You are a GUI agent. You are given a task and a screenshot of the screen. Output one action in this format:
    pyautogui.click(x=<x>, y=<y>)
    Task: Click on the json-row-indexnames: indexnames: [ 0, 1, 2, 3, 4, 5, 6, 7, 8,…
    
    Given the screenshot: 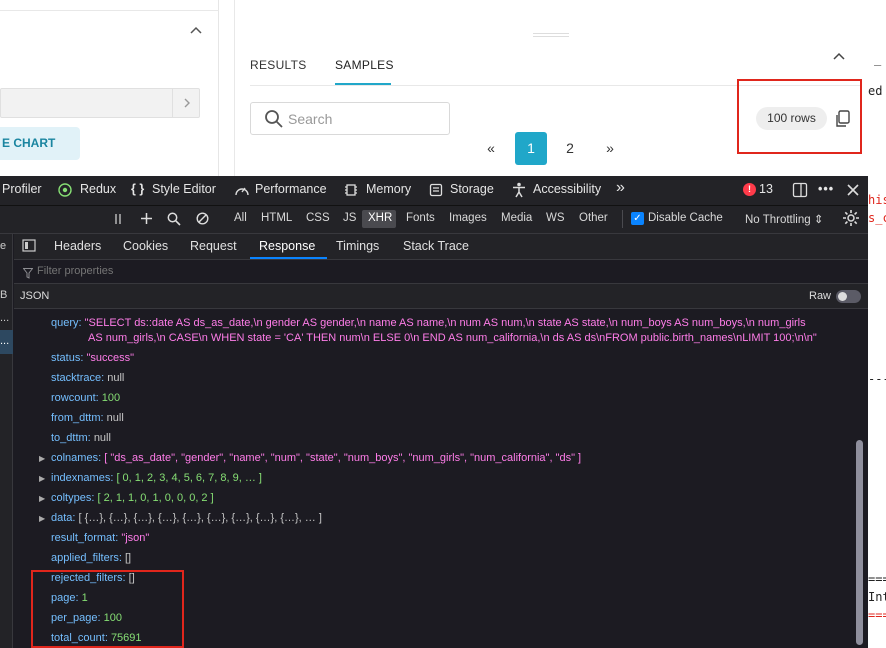 What is the action you would take?
    pyautogui.click(x=156, y=478)
    